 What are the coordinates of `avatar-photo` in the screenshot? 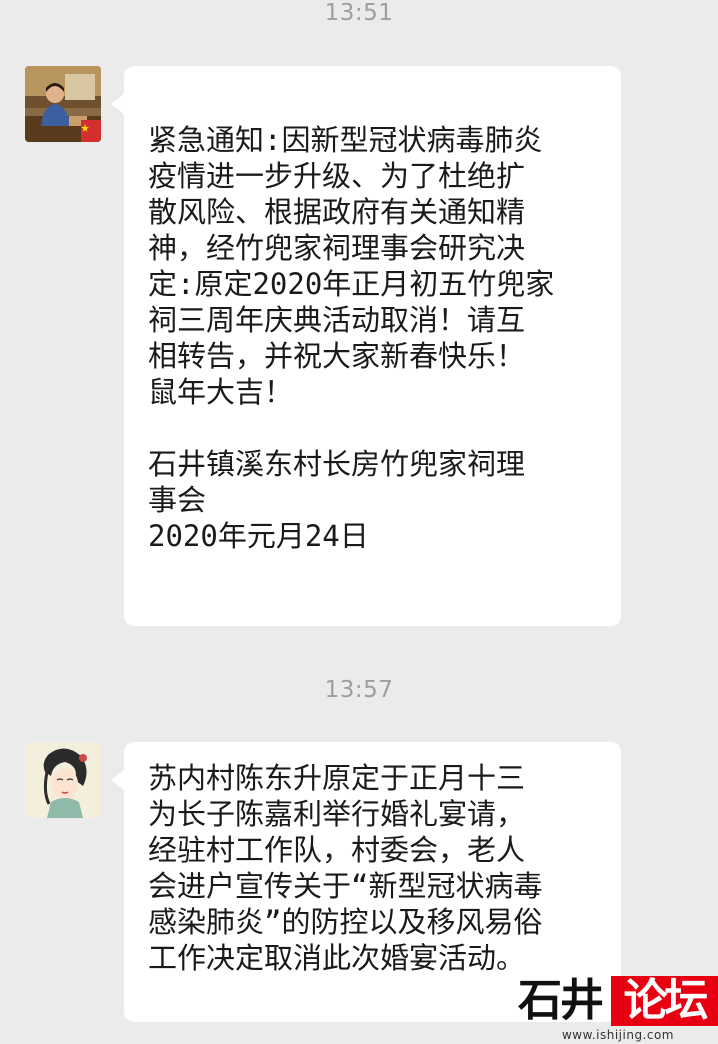 It's located at (63, 104).